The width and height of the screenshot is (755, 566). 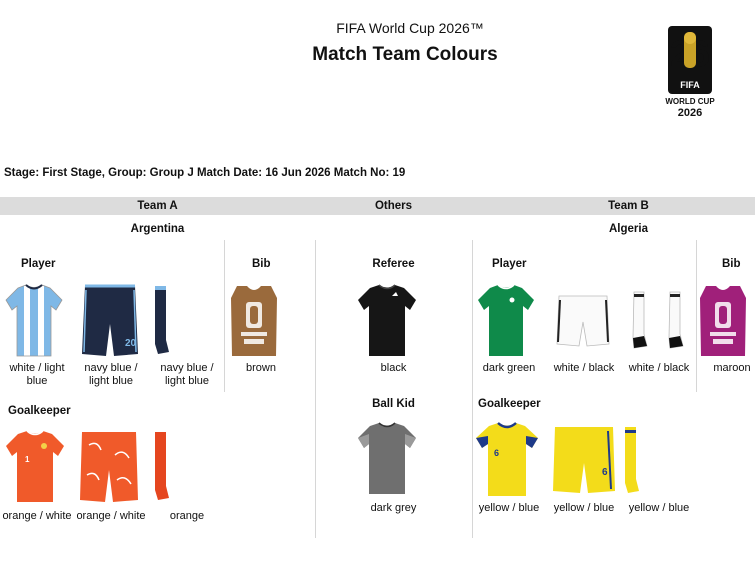 I want to click on team-a-goalkeeper-shirt-caption: orange / white, so click(x=37, y=516).